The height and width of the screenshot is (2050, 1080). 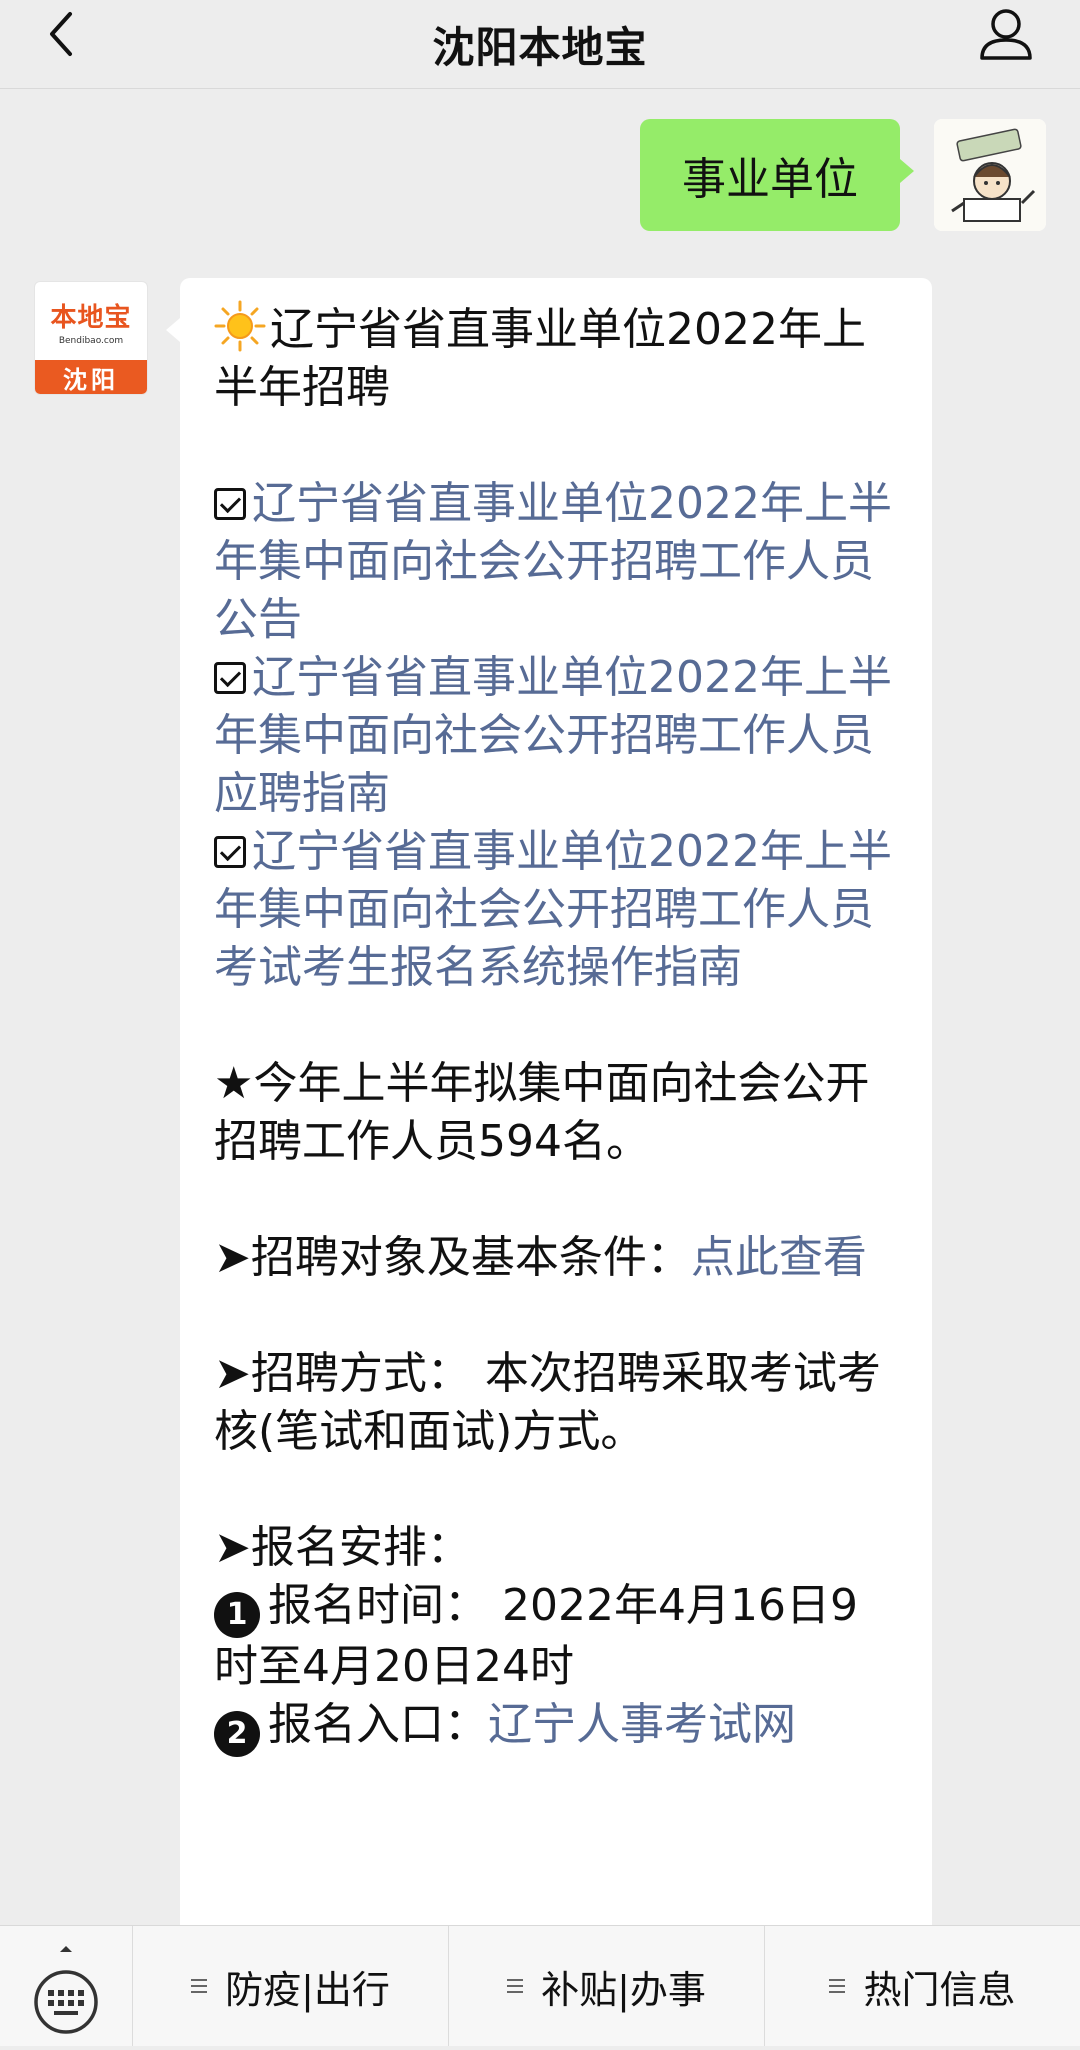 I want to click on target-paragraph: ➤招聘对象及基本条件：点此查看, so click(x=556, y=1258).